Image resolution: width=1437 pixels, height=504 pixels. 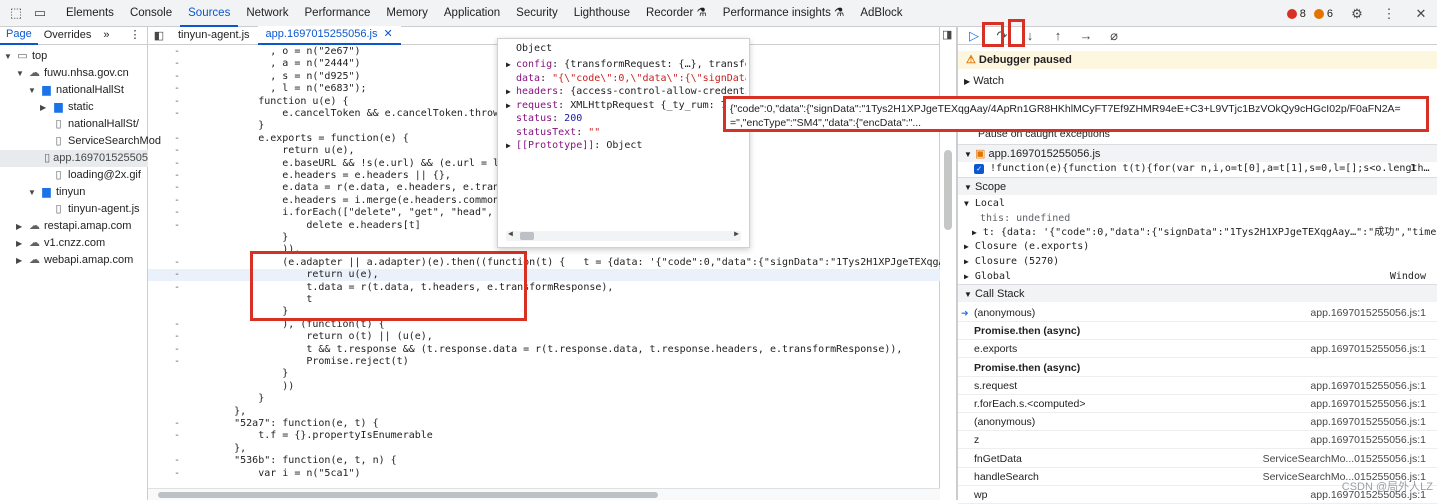 What do you see at coordinates (70, 175) in the screenshot?
I see `tree-item: ▯loading@2x.gif` at bounding box center [70, 175].